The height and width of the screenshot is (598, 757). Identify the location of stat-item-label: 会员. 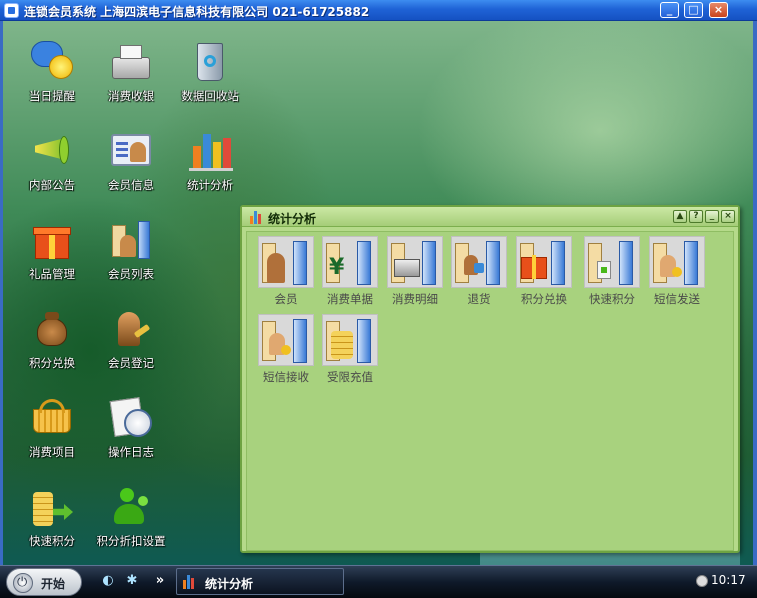
(286, 299).